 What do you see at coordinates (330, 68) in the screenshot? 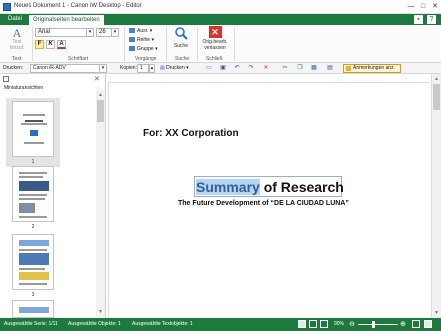
I see `view-menu-icon: ▤` at bounding box center [330, 68].